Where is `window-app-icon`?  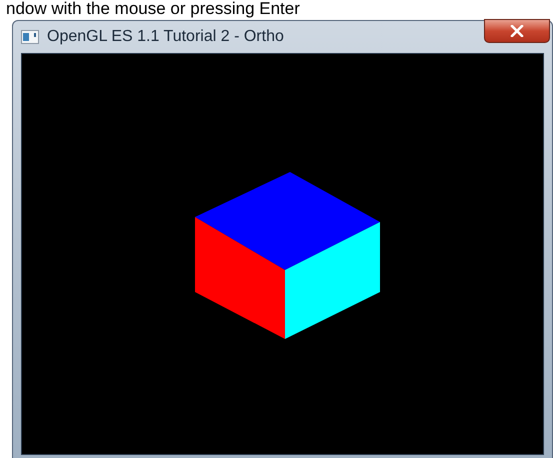
window-app-icon is located at coordinates (30, 37).